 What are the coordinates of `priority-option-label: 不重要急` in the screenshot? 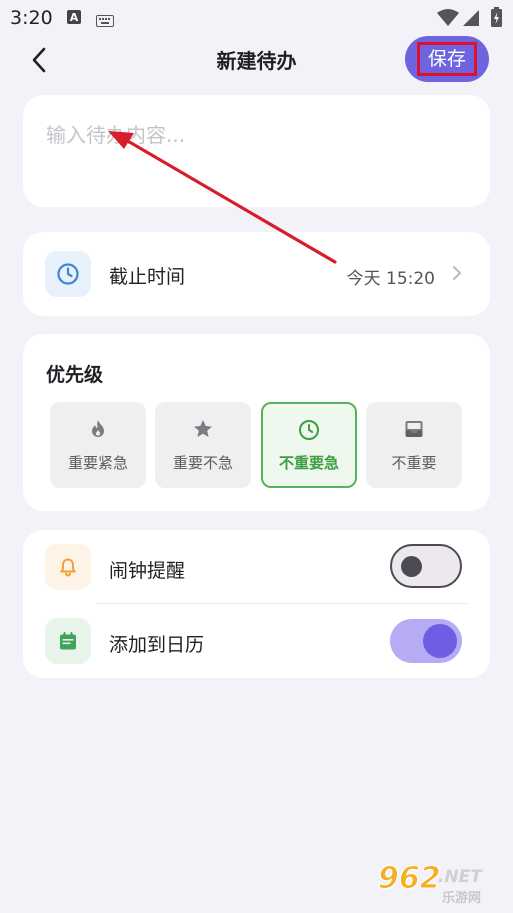 It's located at (308, 463).